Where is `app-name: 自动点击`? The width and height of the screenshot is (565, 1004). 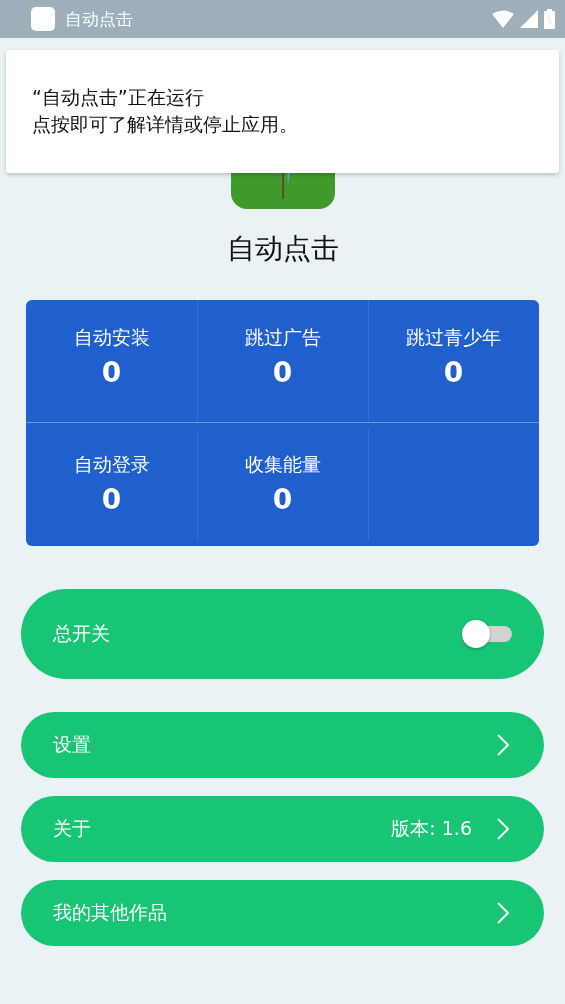 app-name: 自动点击 is located at coordinates (282, 249).